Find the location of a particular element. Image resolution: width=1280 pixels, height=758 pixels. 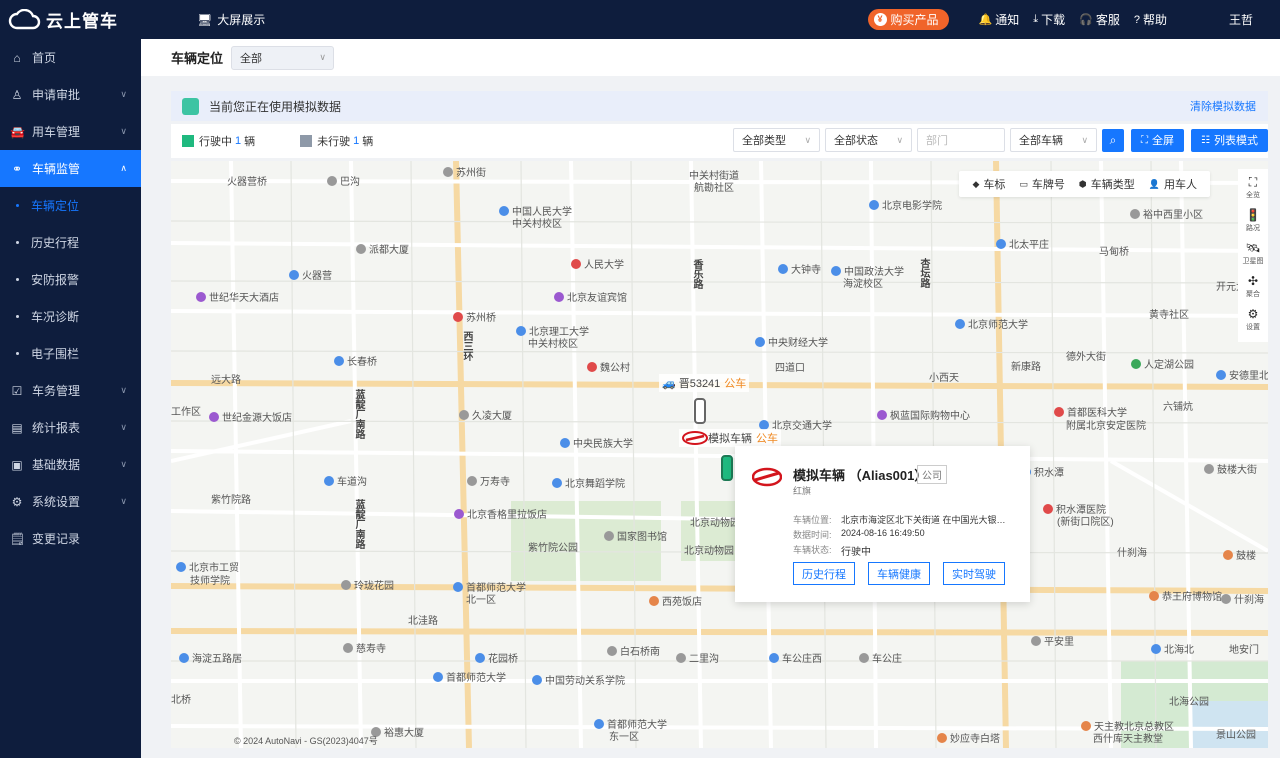

map-controls: ⛶ 全览 🚦 路况 🛰 卫星图 ✣ 聚合 ⚙ 设置 is located at coordinates (1253, 255).